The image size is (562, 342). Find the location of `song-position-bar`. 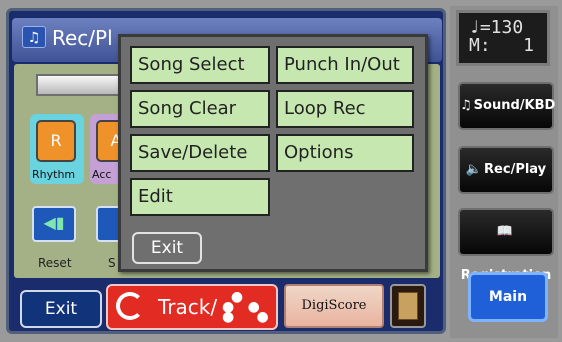

song-position-bar is located at coordinates (81, 85).